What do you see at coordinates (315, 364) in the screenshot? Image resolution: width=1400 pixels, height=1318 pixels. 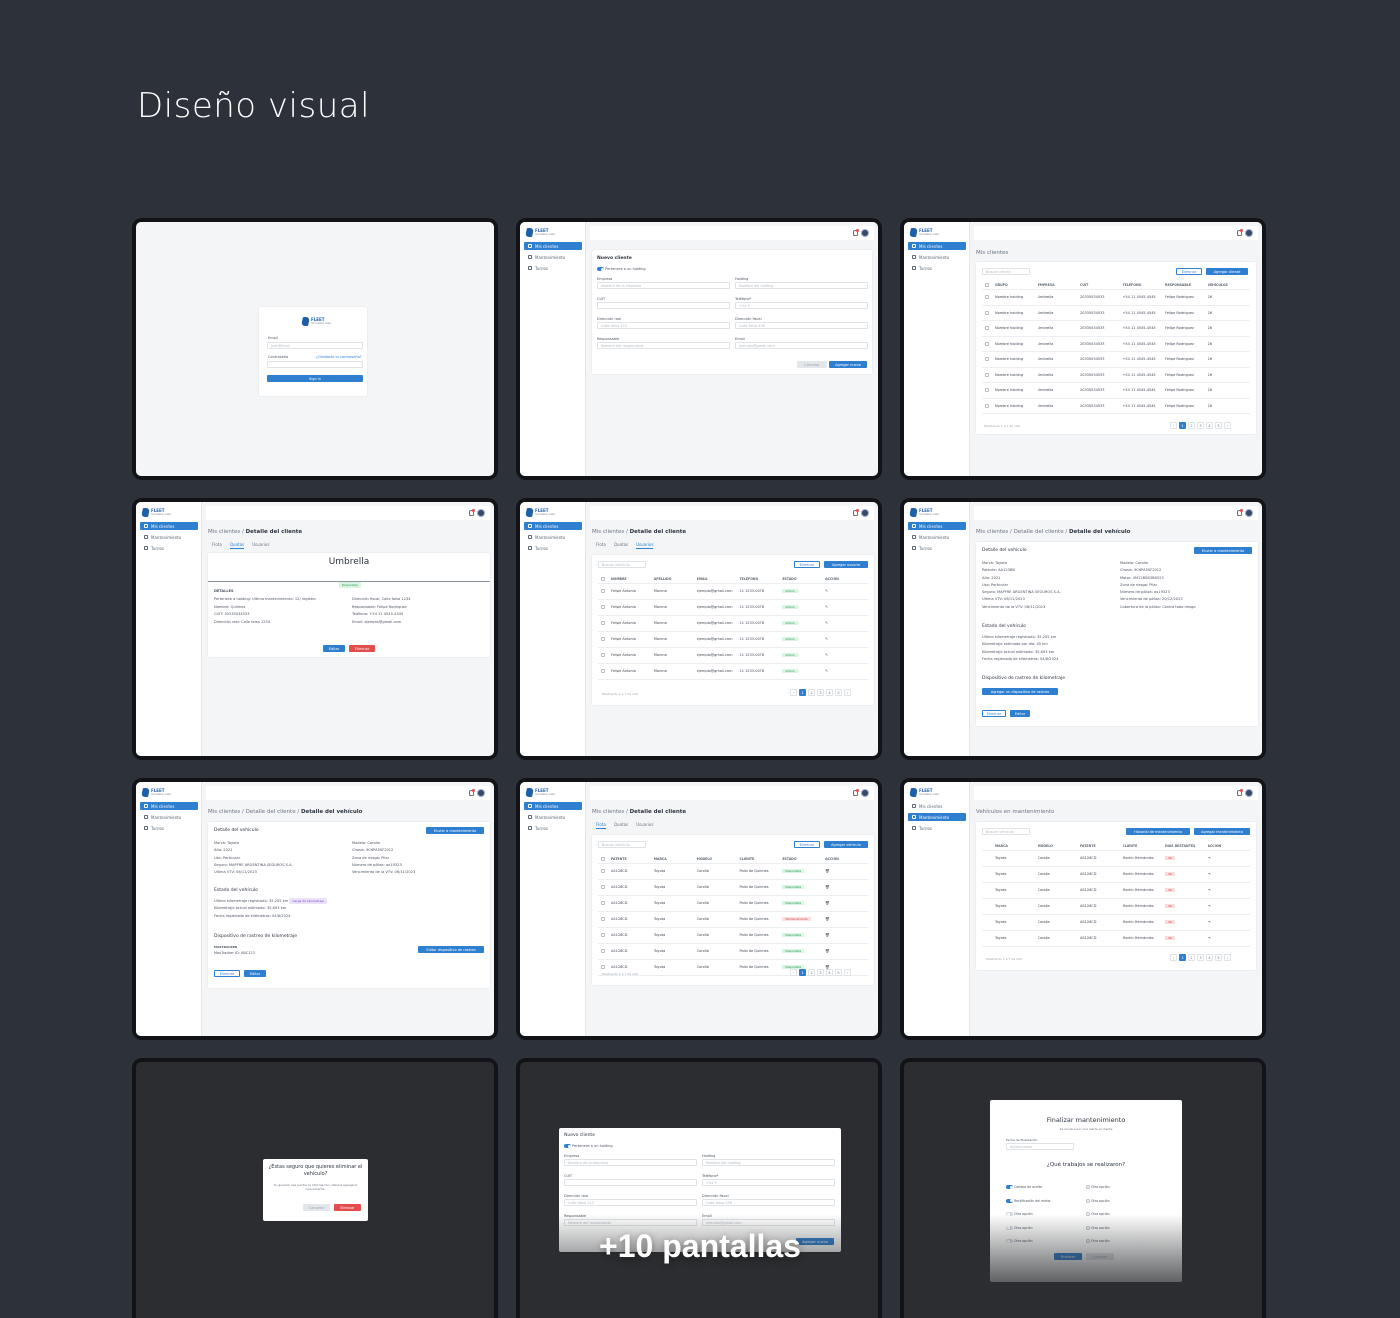 I see `password-input` at bounding box center [315, 364].